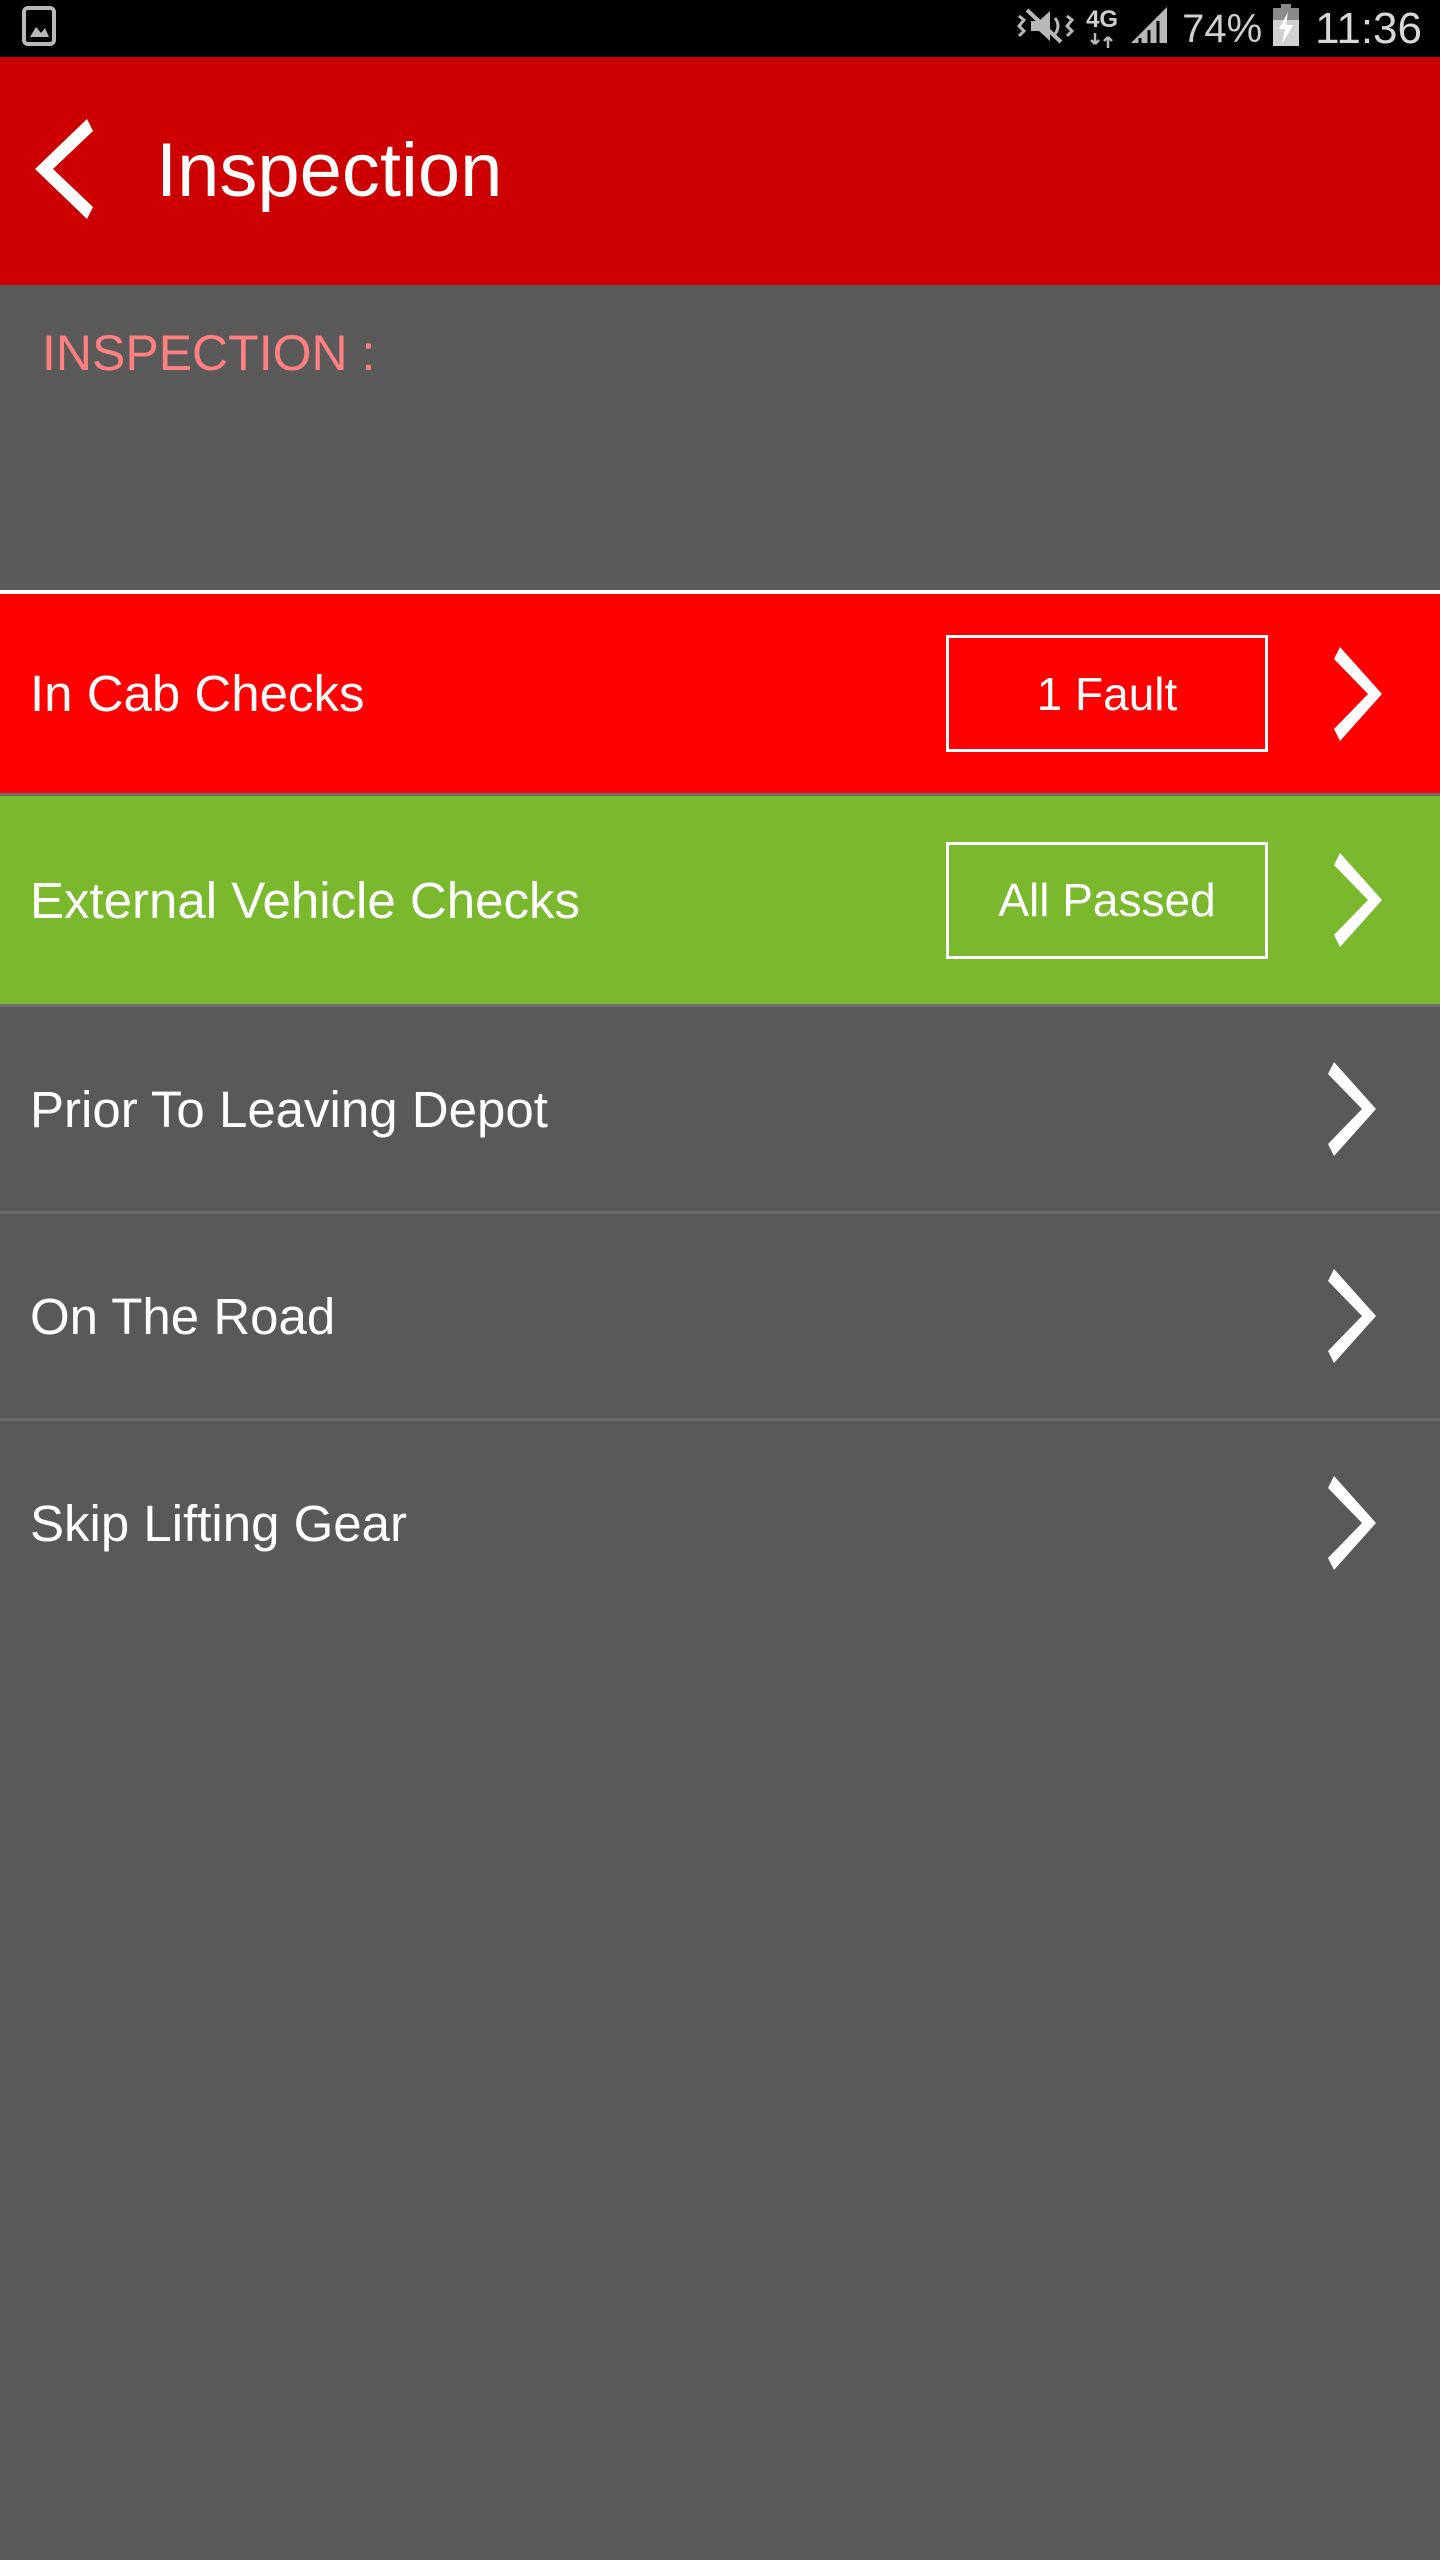 This screenshot has width=1440, height=2560. I want to click on list-item-in-cab-checks: In Cab Checks 1 Fault, so click(720, 693).